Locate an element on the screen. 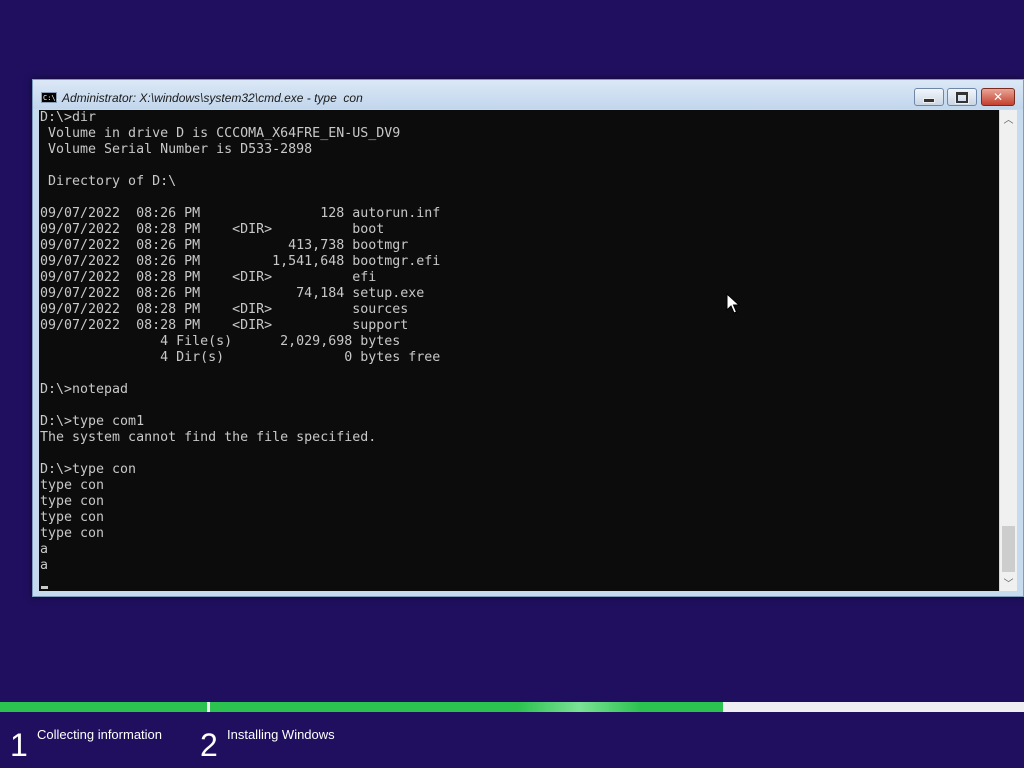 This screenshot has height=768, width=1024. step-1-label: Collecting information is located at coordinates (100, 734).